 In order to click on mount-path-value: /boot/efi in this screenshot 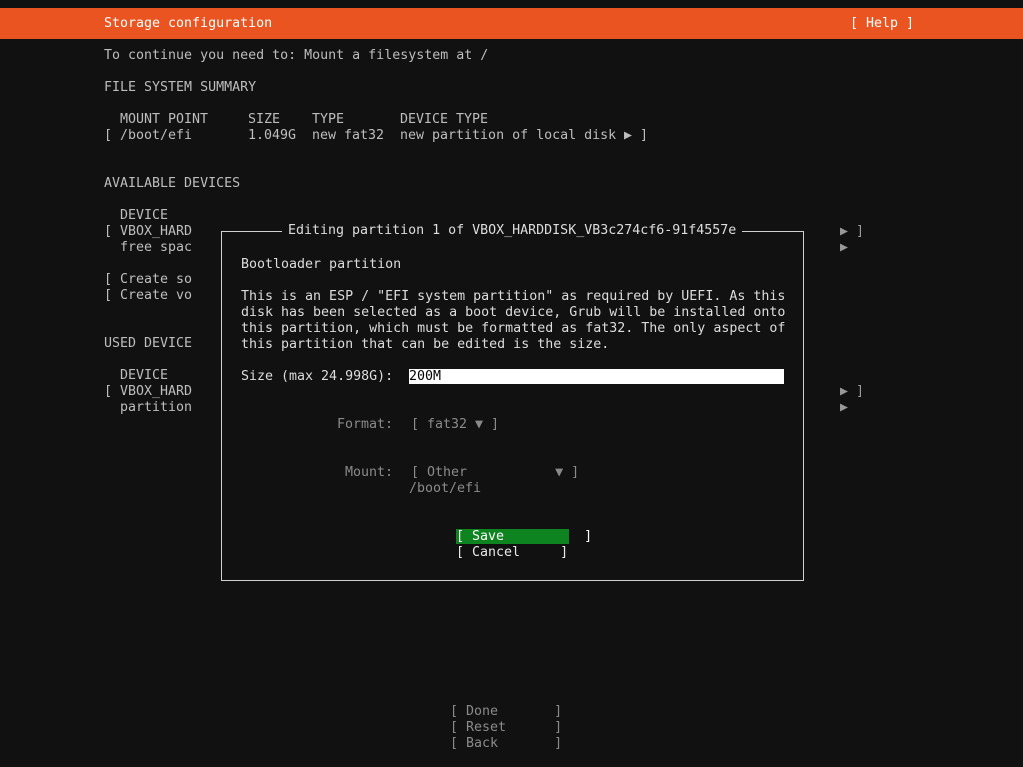, I will do `click(445, 488)`.